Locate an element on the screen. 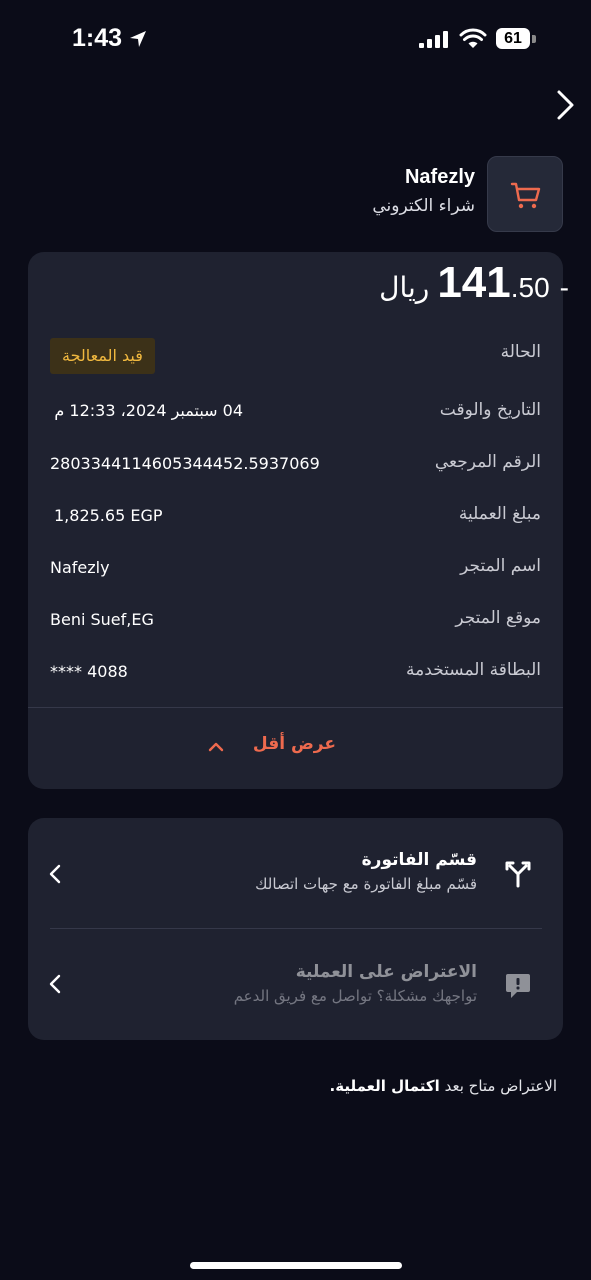 The width and height of the screenshot is (591, 1280). transaction-amount: ريال 141 .50 - is located at coordinates (474, 283).